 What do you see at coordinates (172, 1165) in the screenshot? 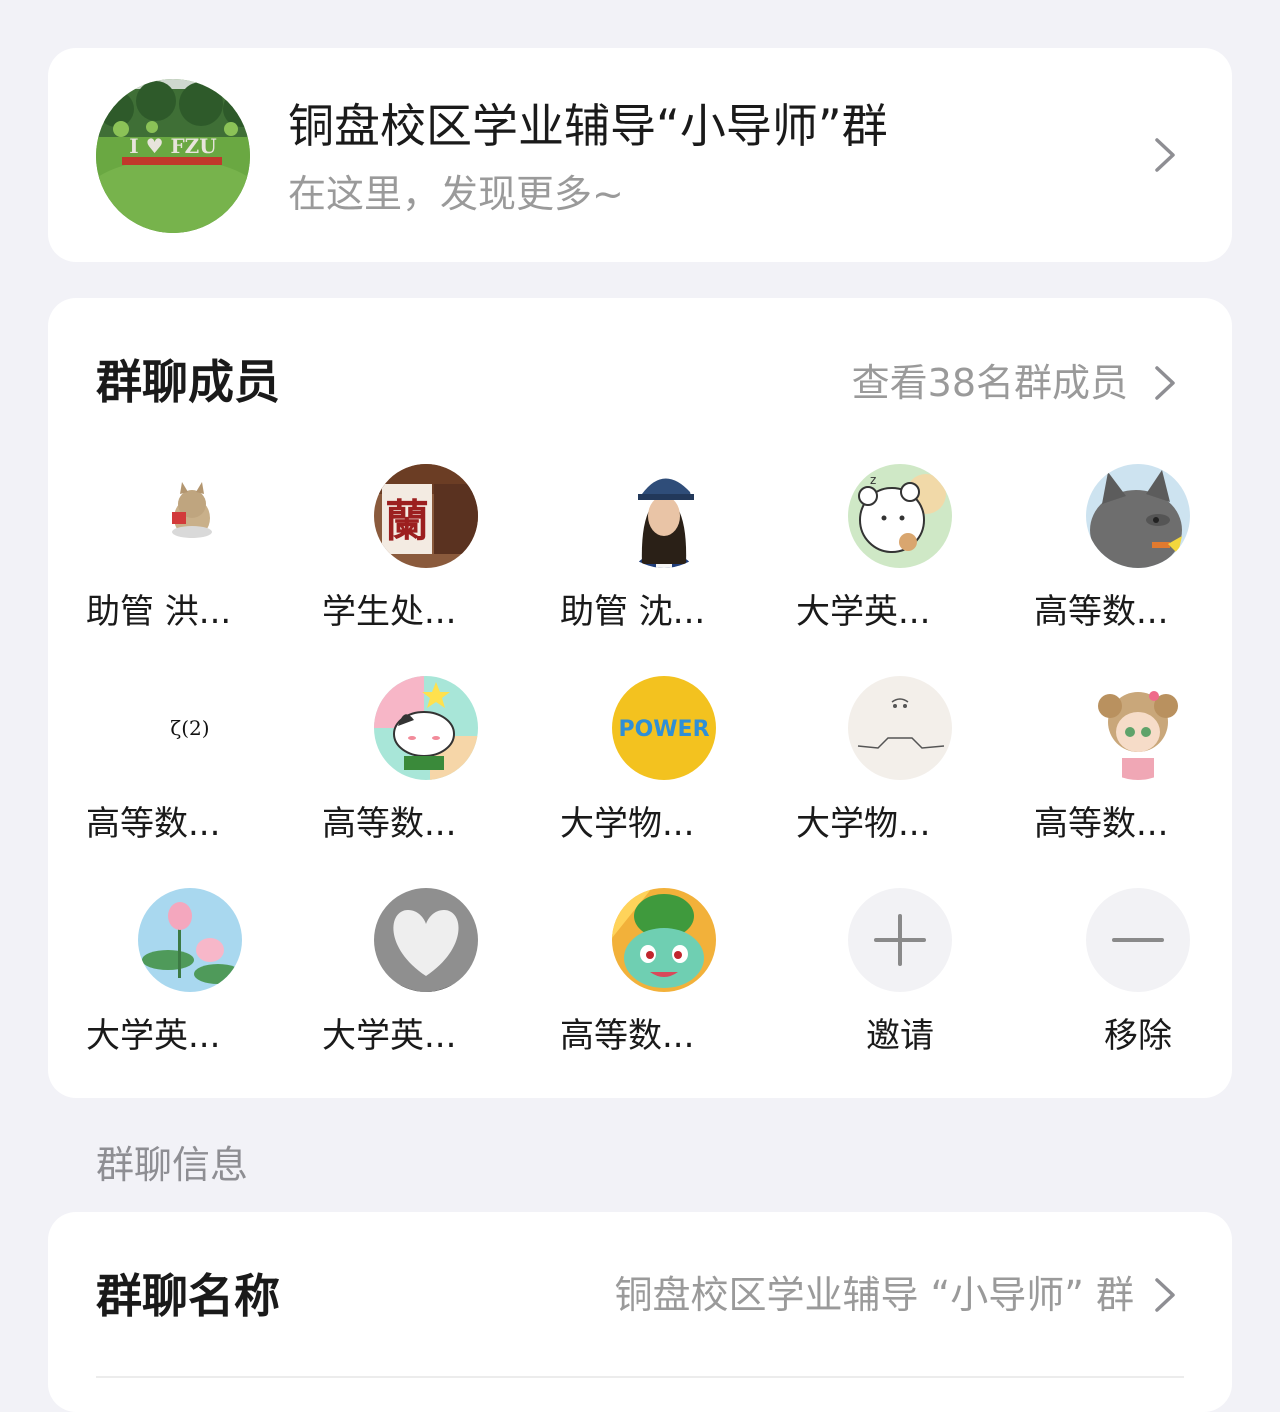
I see `group-info-section-label: 群聊信息` at bounding box center [172, 1165].